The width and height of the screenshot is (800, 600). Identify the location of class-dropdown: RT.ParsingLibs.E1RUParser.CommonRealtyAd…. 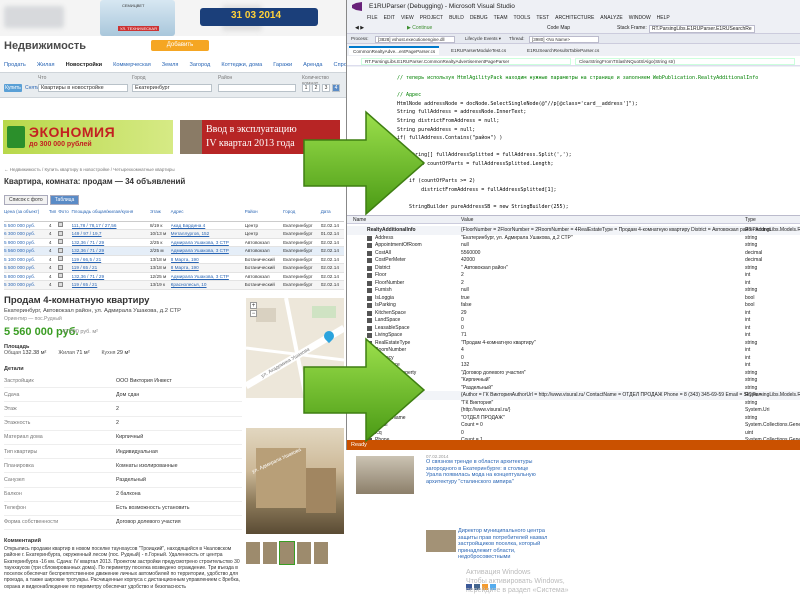
(466, 61).